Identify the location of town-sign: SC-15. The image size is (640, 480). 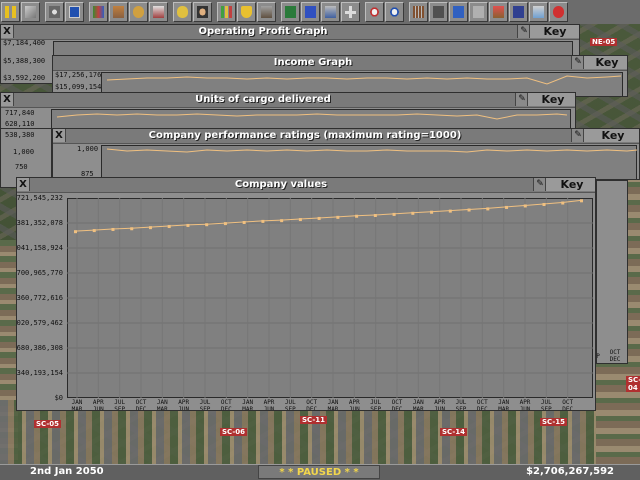
(553, 422).